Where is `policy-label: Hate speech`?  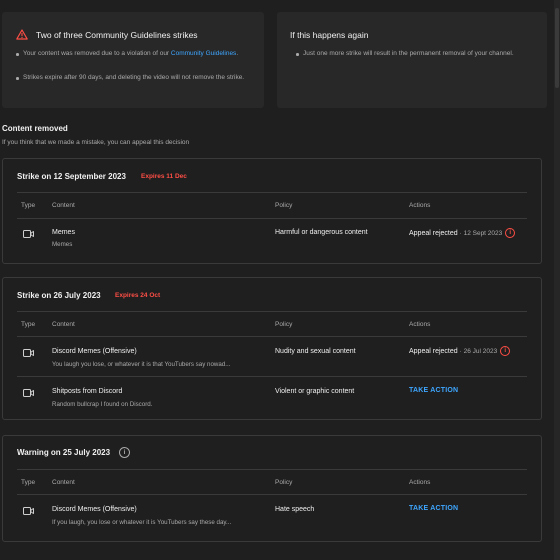
policy-label: Hate speech is located at coordinates (295, 509).